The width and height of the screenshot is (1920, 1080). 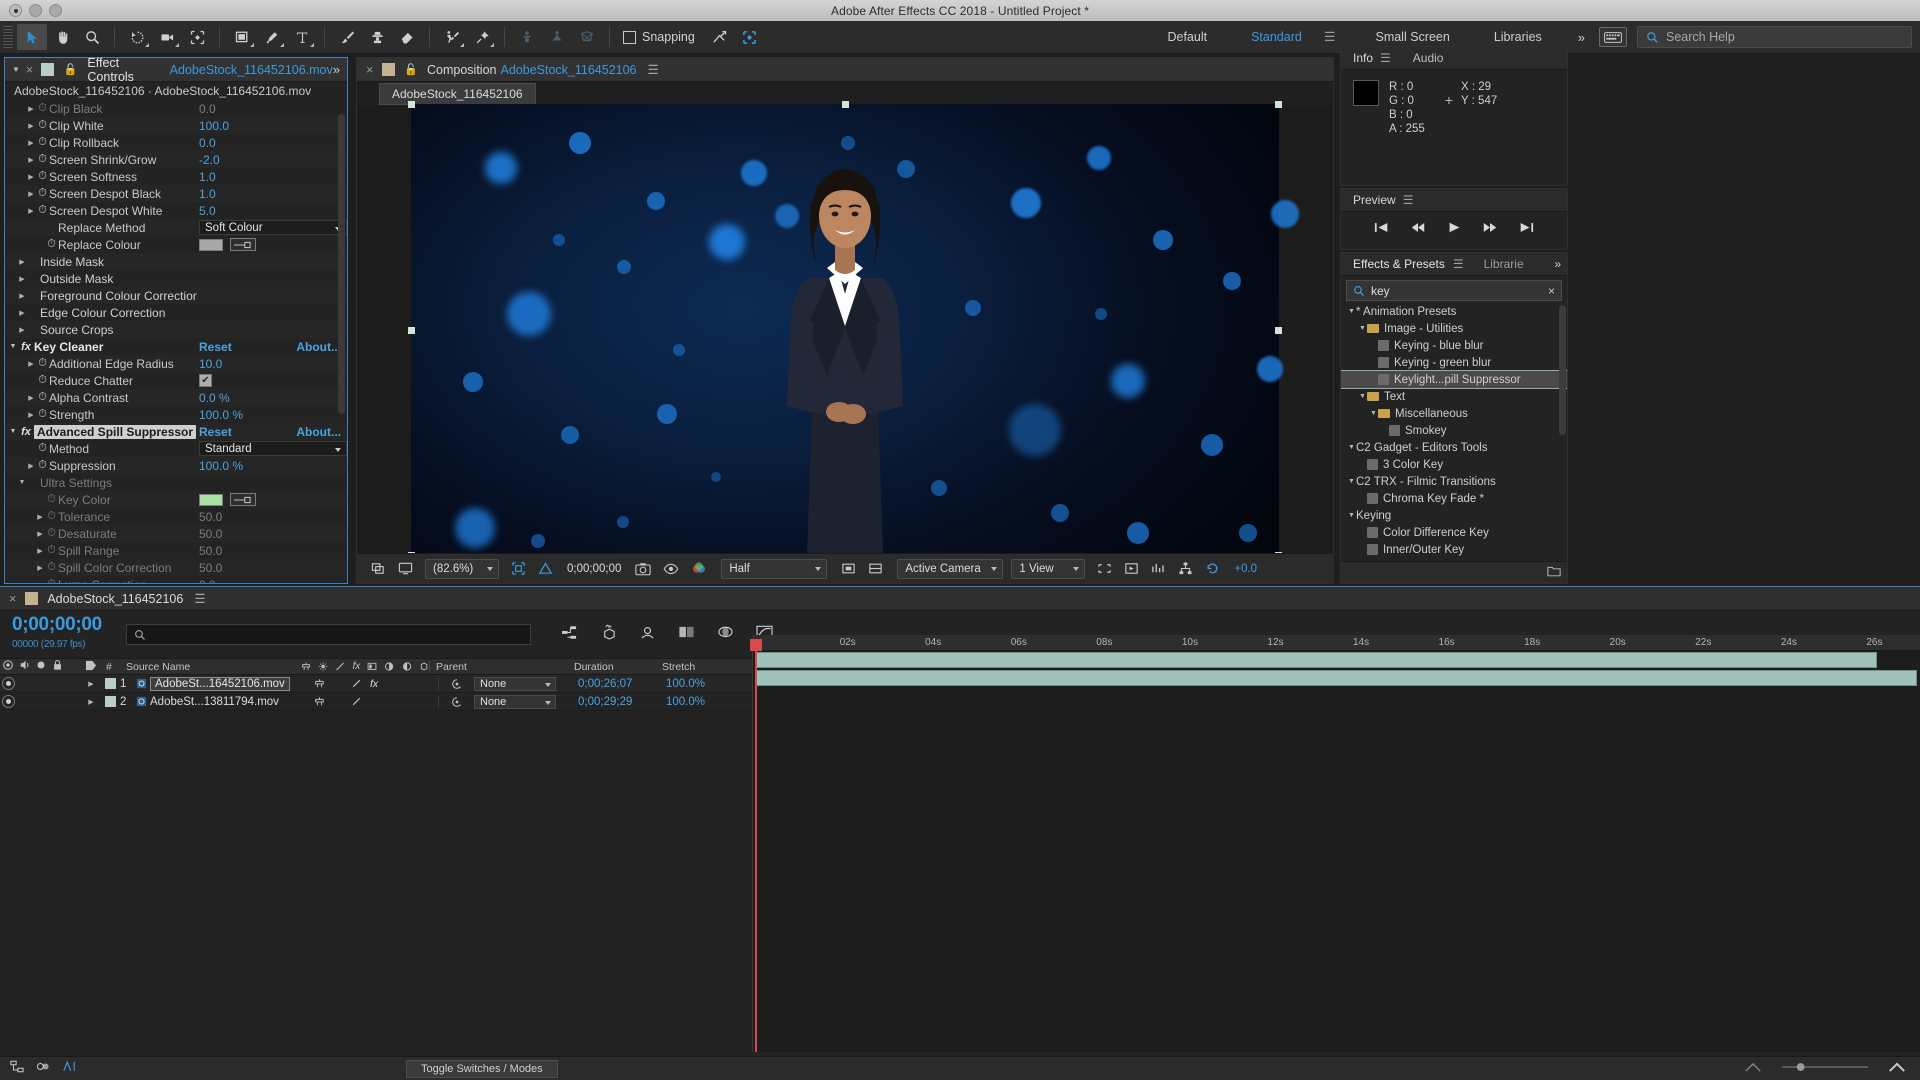 I want to click on timeline-footer: Toggle Switches / Modes, so click(x=960, y=1068).